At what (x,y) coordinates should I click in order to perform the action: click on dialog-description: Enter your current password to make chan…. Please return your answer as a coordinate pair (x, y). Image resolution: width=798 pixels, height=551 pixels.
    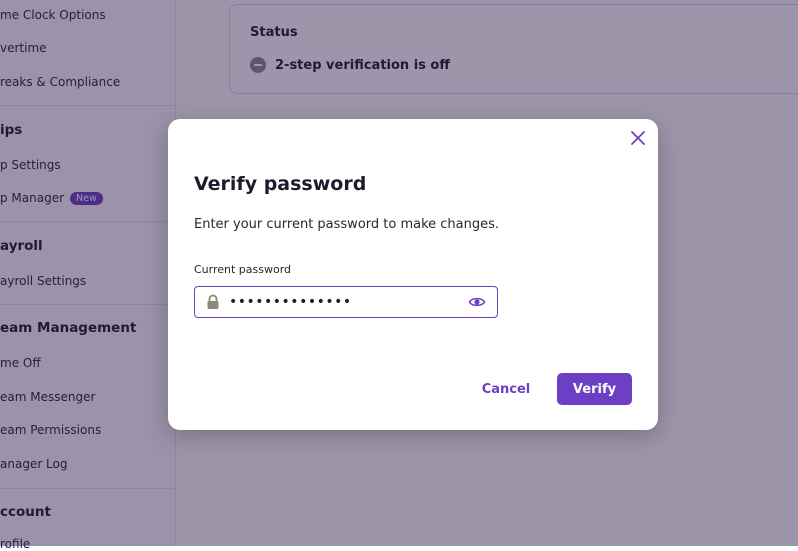
    Looking at the image, I should click on (347, 224).